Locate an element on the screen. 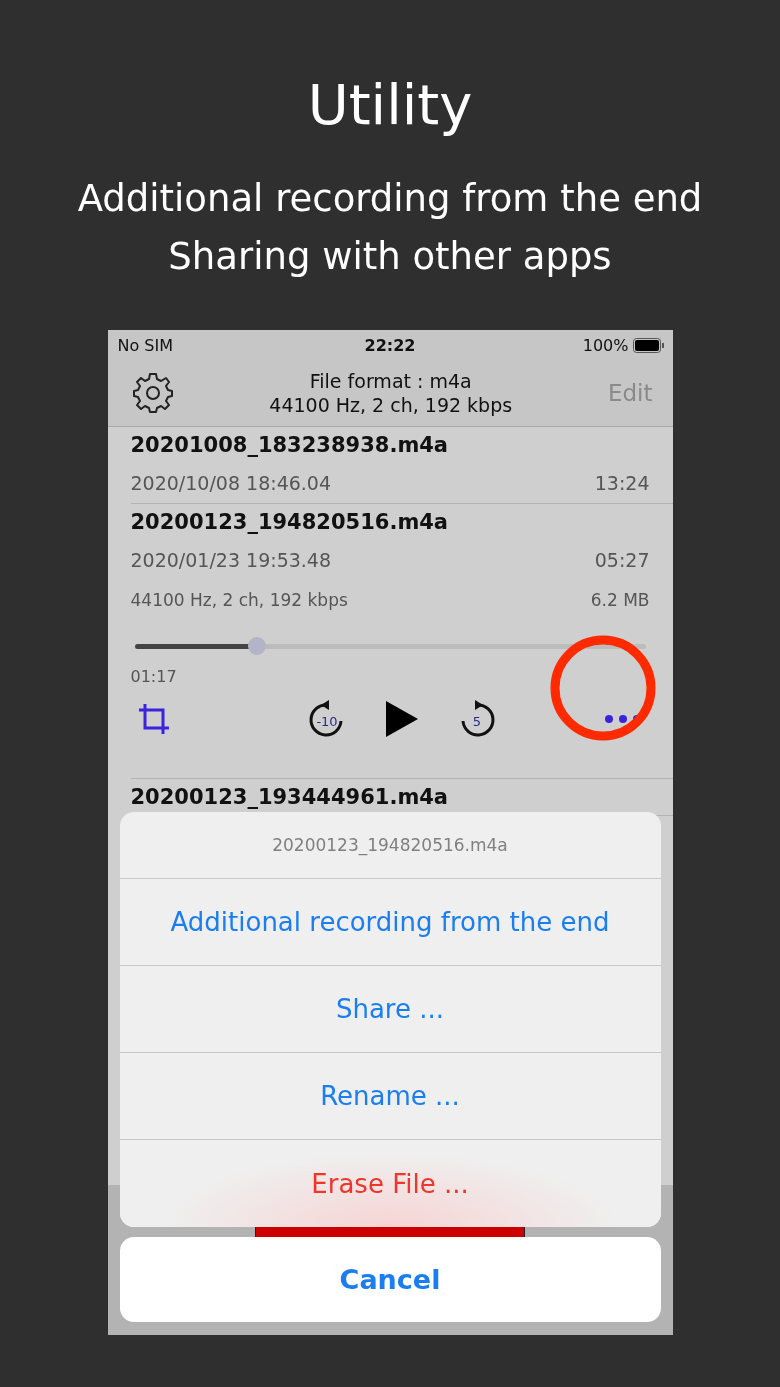 The image size is (780, 1387). cancel-button: Cancel is located at coordinates (390, 1279).